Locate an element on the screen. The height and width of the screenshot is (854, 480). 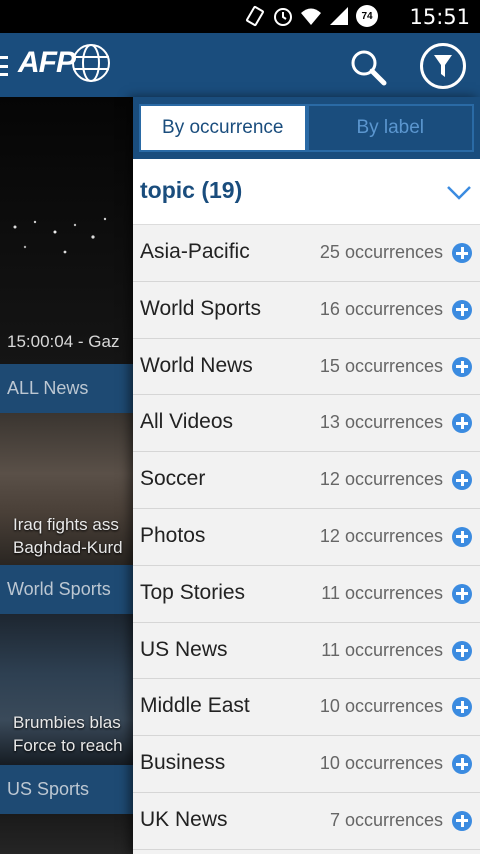
topic-label: Top Stories is located at coordinates (193, 592).